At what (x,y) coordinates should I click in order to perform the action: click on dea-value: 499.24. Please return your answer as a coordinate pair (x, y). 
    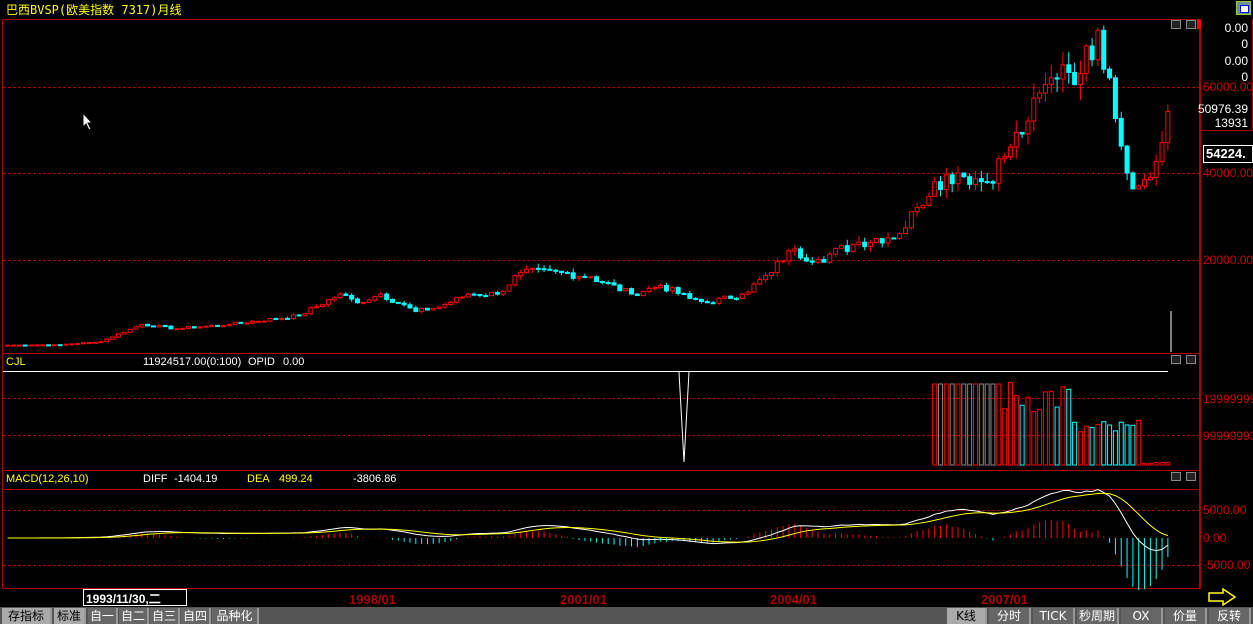
    Looking at the image, I should click on (296, 479).